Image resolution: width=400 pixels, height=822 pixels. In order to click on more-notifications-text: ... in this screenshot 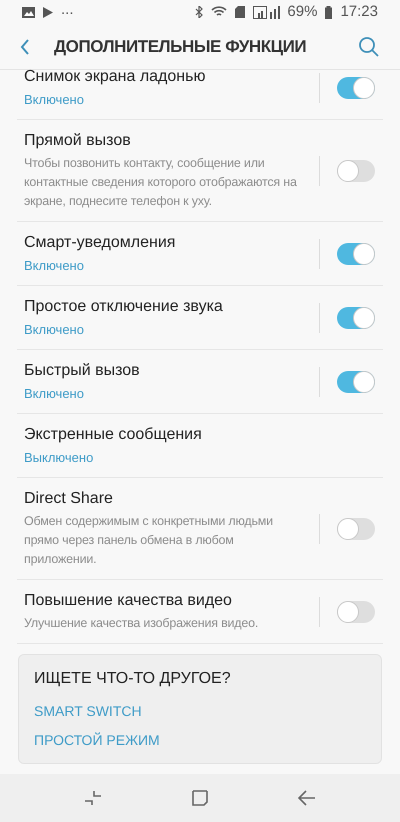, I will do `click(67, 10)`.